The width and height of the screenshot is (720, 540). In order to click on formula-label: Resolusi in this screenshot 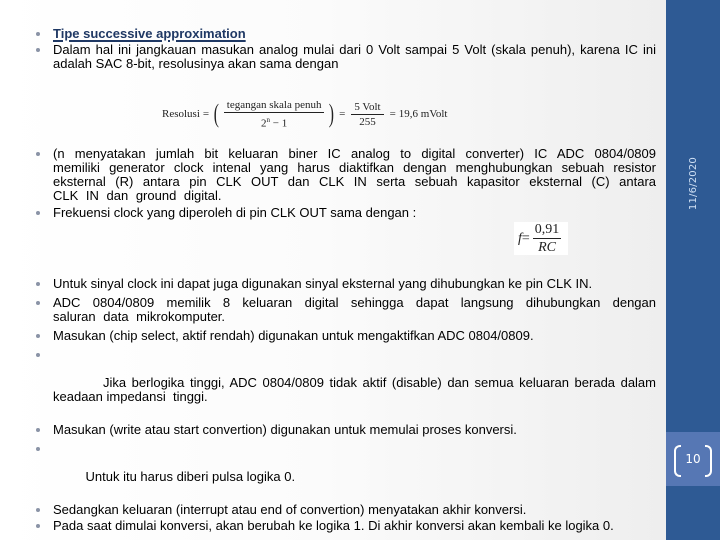, I will do `click(181, 114)`.